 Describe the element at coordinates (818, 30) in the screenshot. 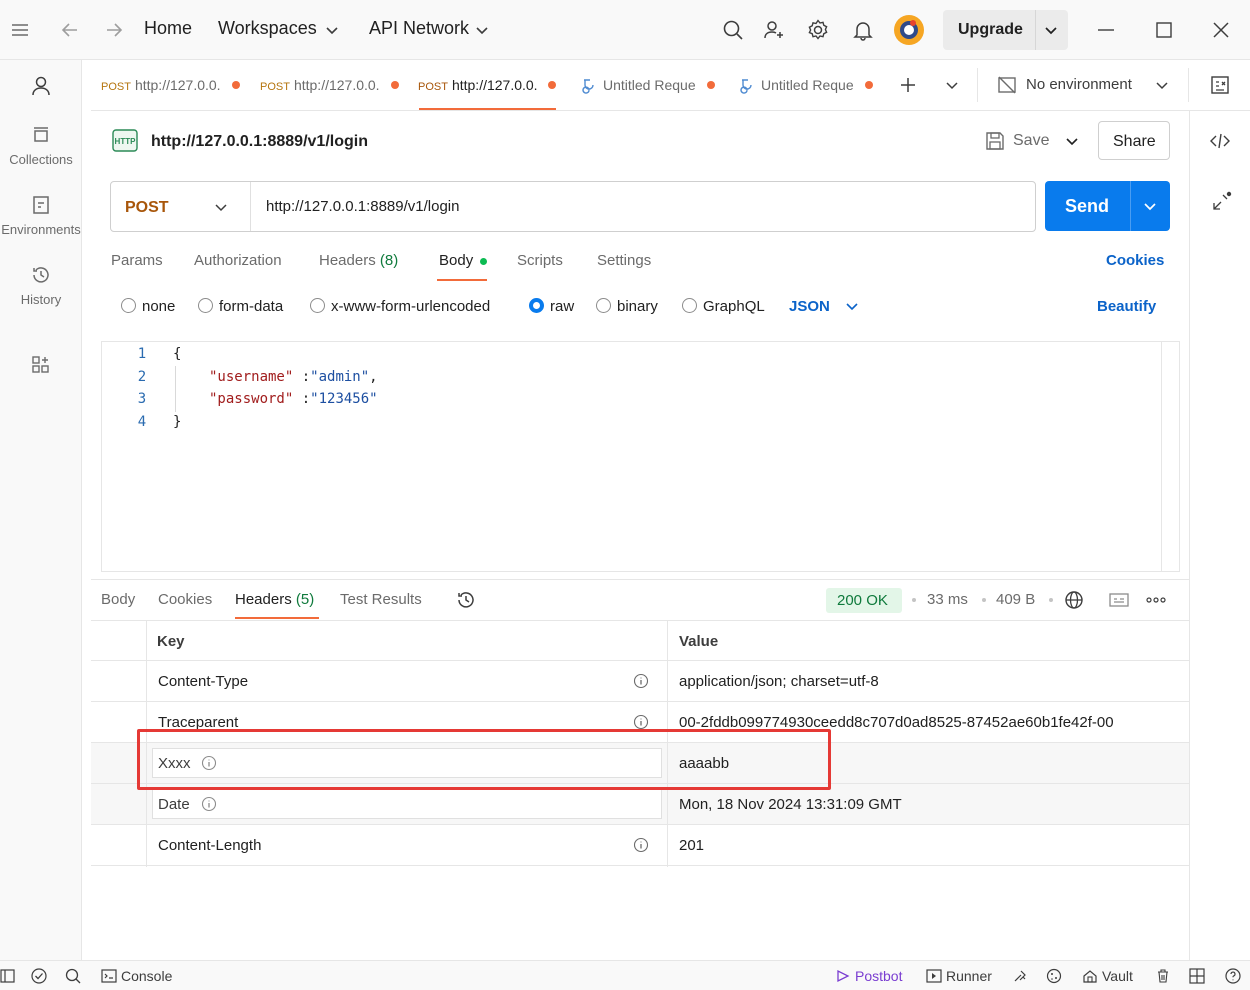

I see `settings-gear-icon` at that location.